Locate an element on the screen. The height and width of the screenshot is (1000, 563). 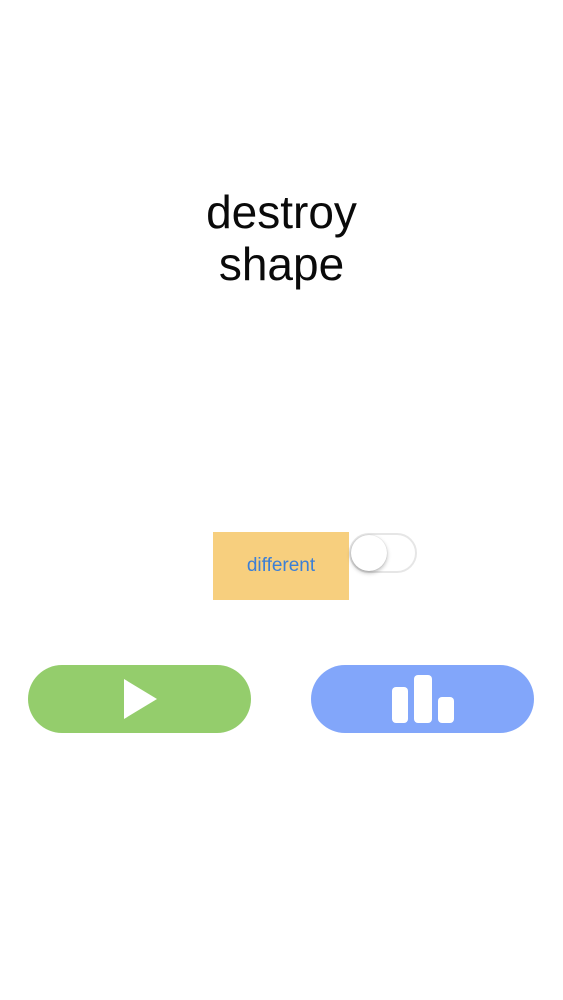
mode-toggle is located at coordinates (383, 553).